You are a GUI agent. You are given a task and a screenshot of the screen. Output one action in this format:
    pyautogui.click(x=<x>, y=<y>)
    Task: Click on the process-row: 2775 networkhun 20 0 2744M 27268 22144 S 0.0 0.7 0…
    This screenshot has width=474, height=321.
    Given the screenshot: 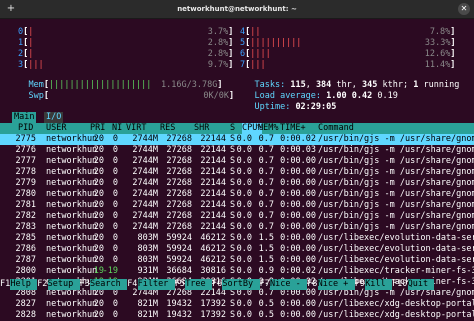 What is the action you would take?
    pyautogui.click(x=237, y=139)
    